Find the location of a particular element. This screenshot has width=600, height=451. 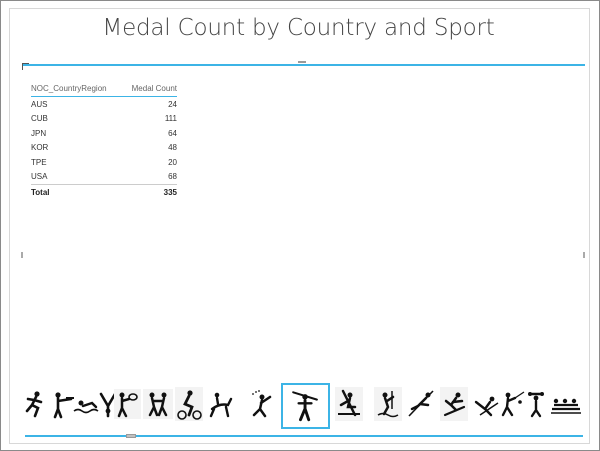

cycling-icon is located at coordinates (189, 404).